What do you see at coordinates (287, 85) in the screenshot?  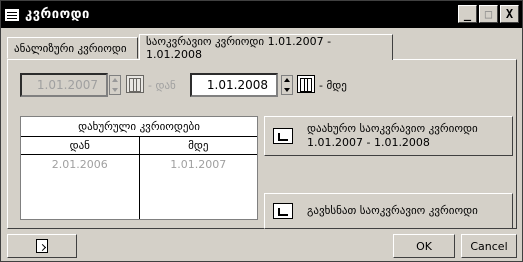 I see `date-to-spinner` at bounding box center [287, 85].